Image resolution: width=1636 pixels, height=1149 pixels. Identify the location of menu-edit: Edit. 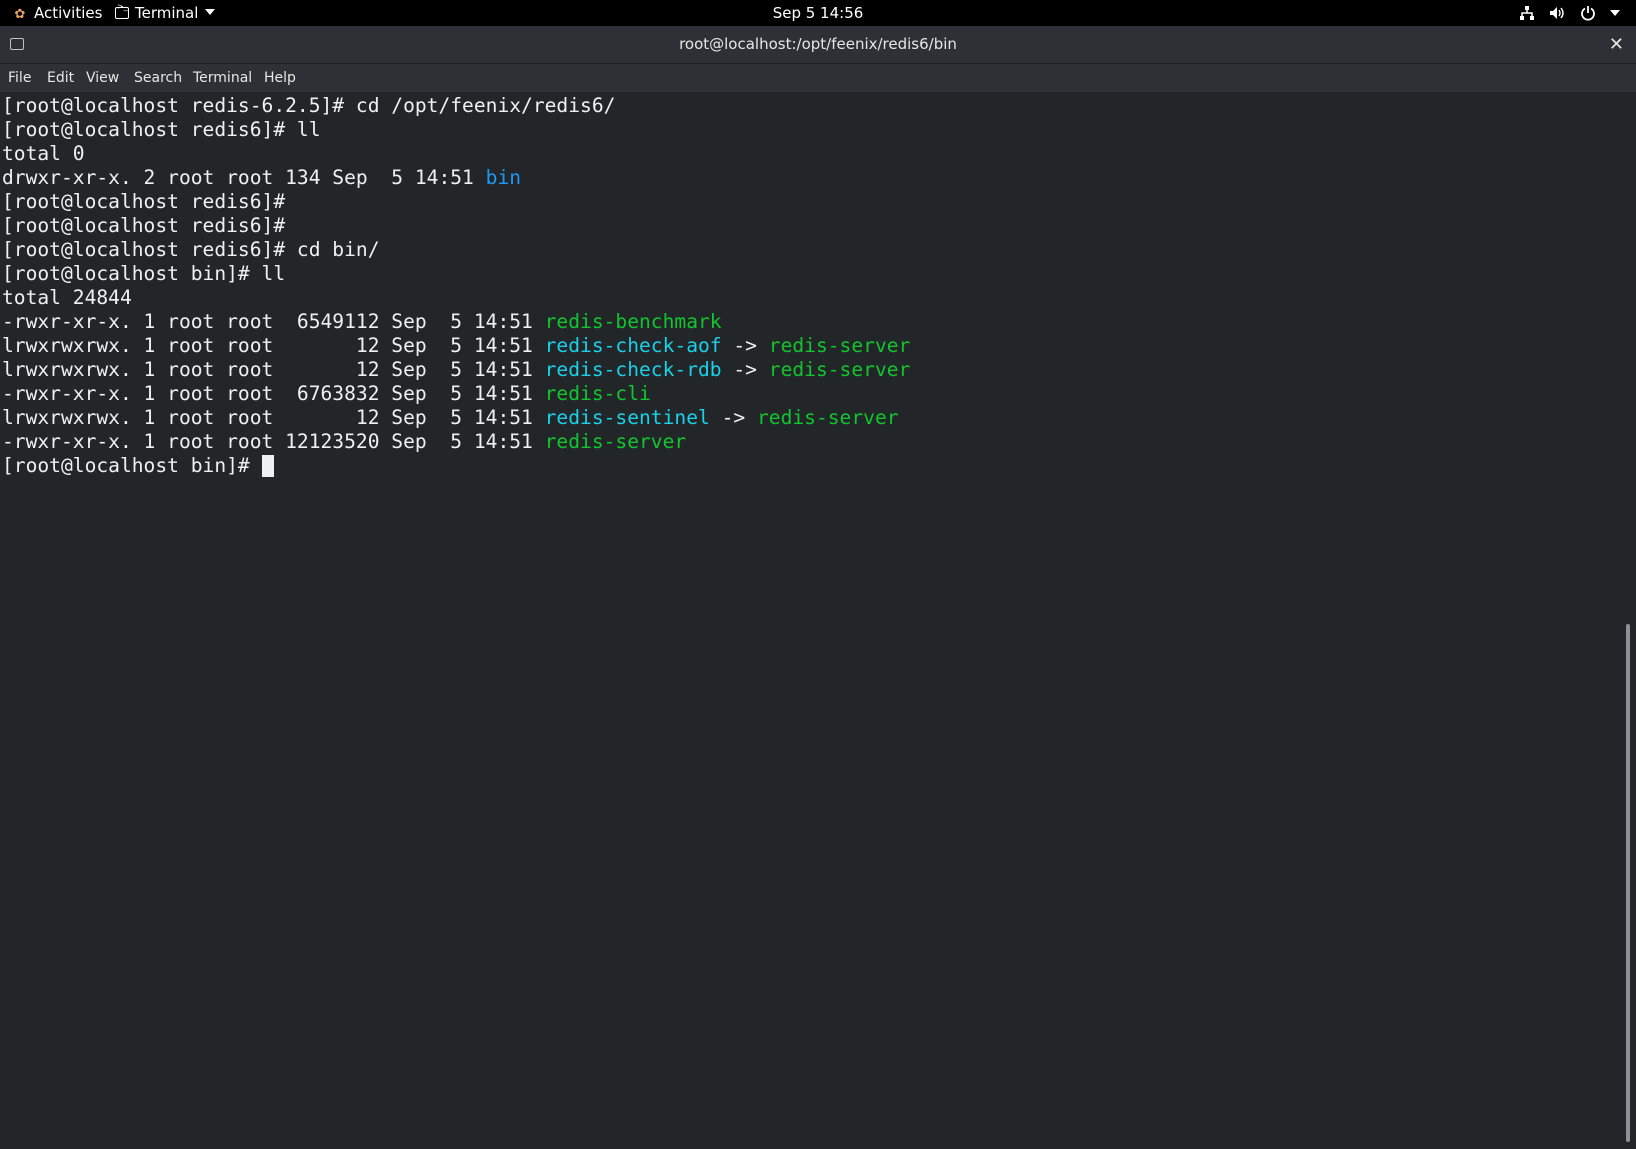
(60, 78).